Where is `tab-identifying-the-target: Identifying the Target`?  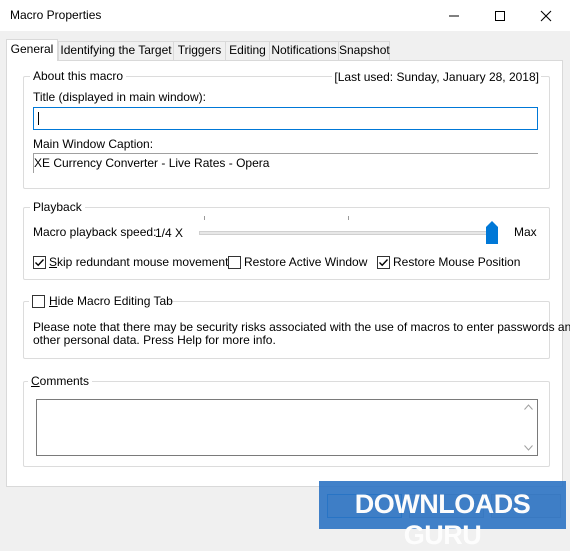 tab-identifying-the-target: Identifying the Target is located at coordinates (116, 50).